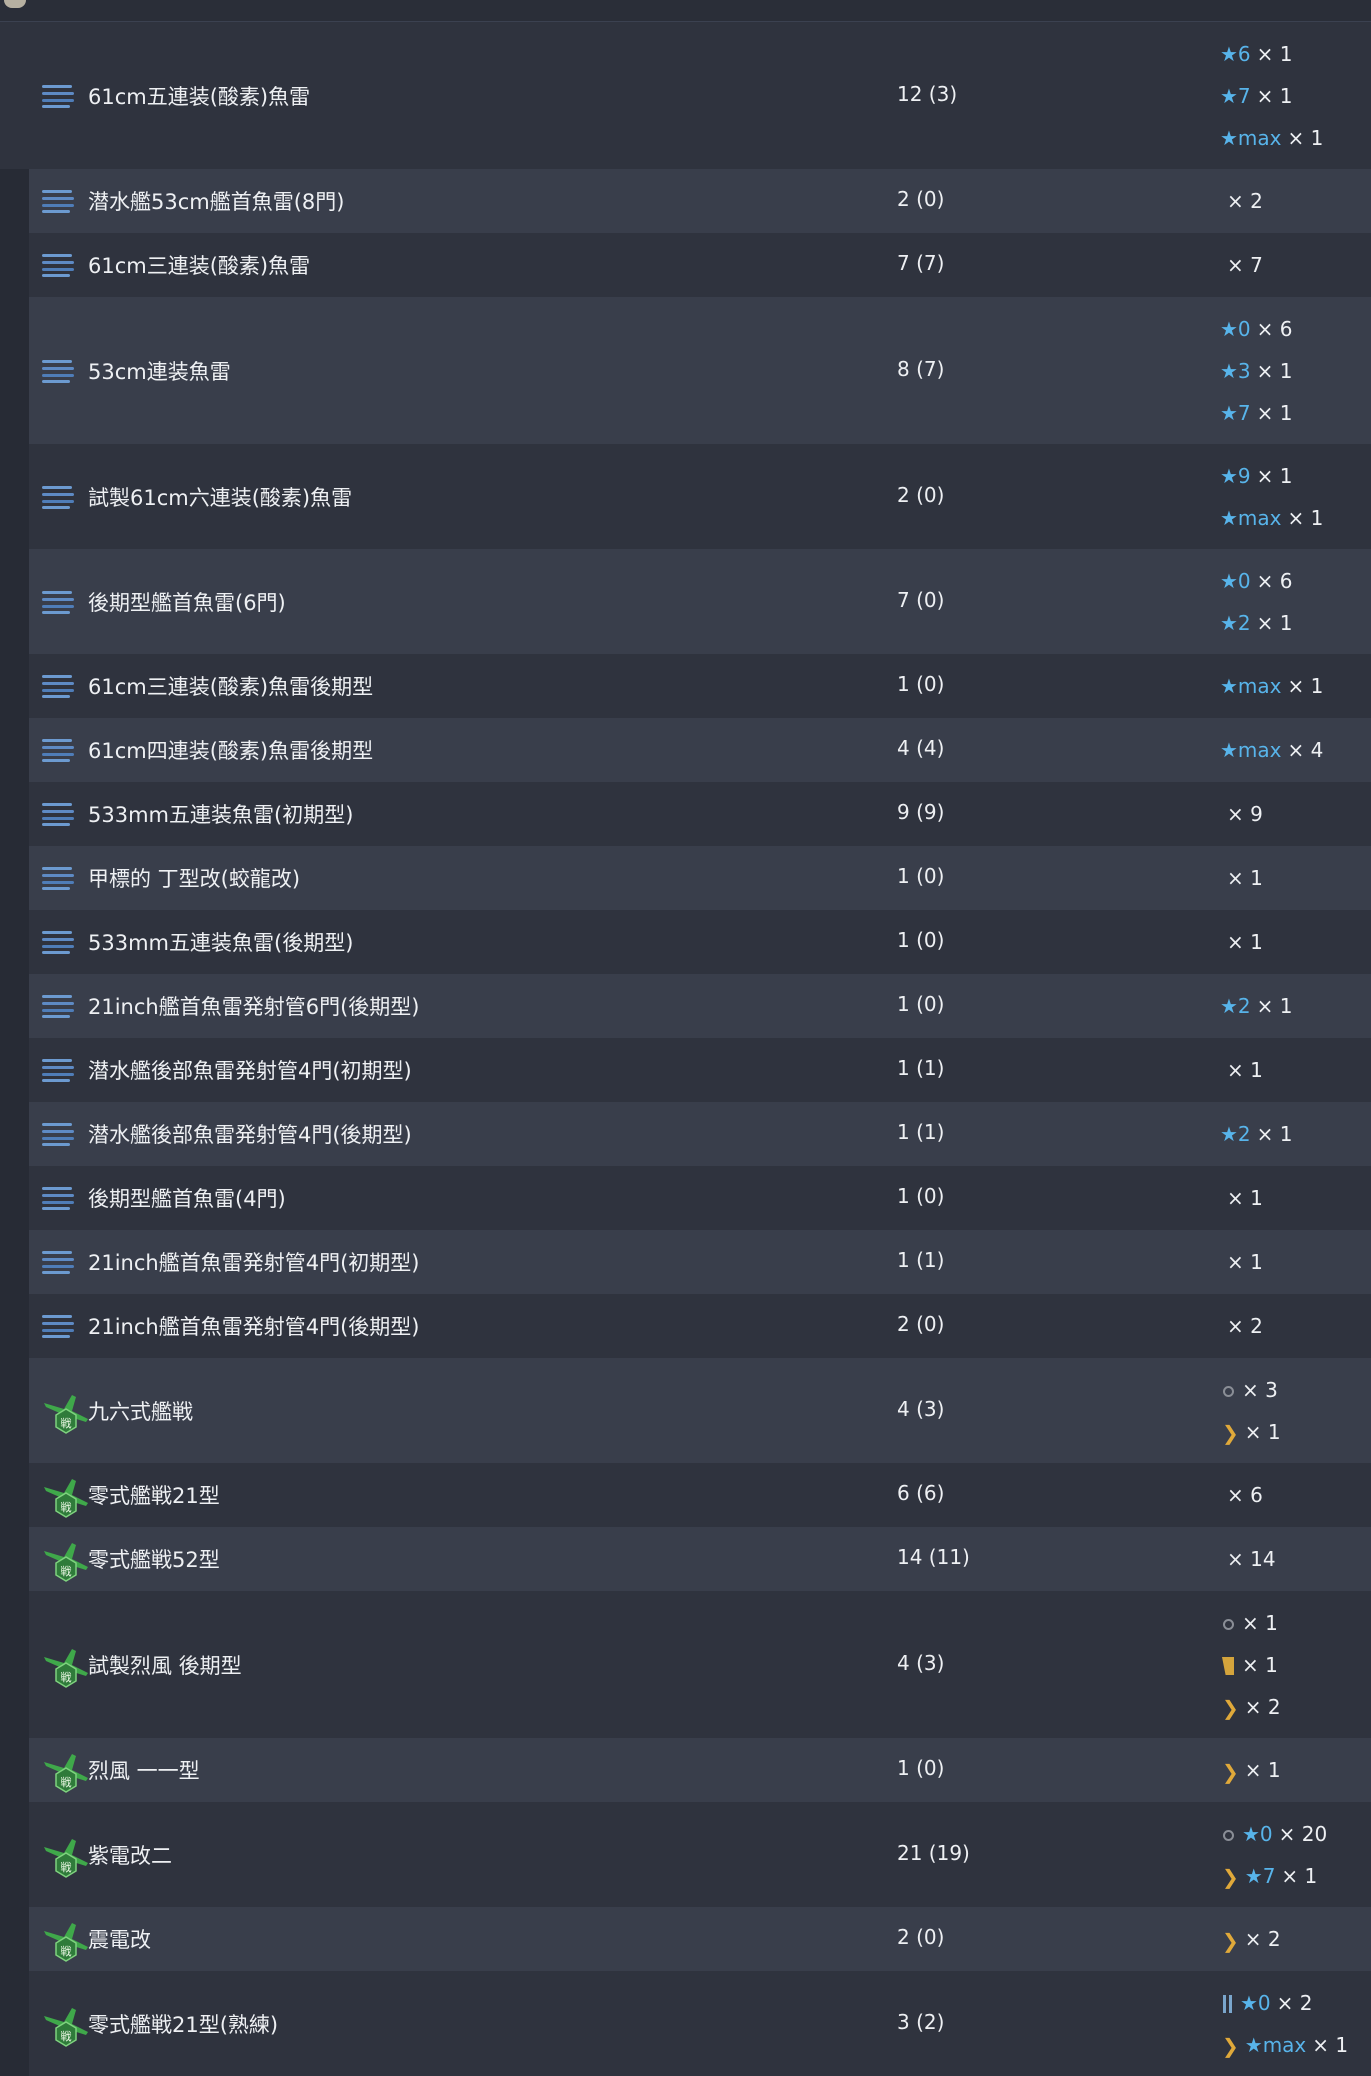  I want to click on table-row: 53cm連装魚雷 8 (7) ★0 × 6 ★3 × 1 ★7 × 1, so click(700, 370).